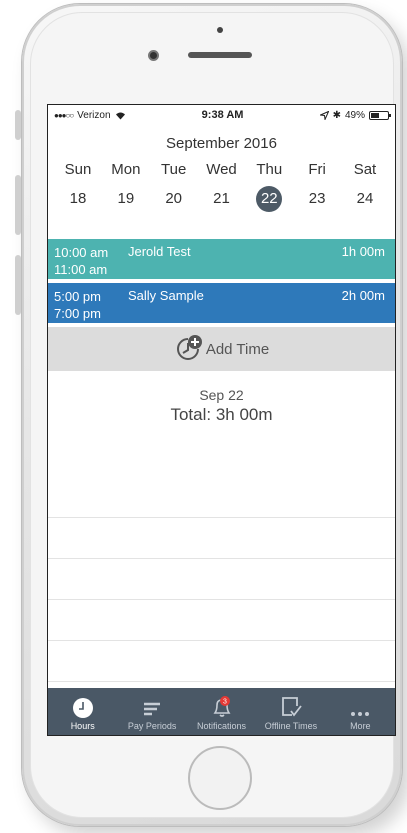 The height and width of the screenshot is (833, 407). What do you see at coordinates (269, 169) in the screenshot?
I see `weekday-label: Thu` at bounding box center [269, 169].